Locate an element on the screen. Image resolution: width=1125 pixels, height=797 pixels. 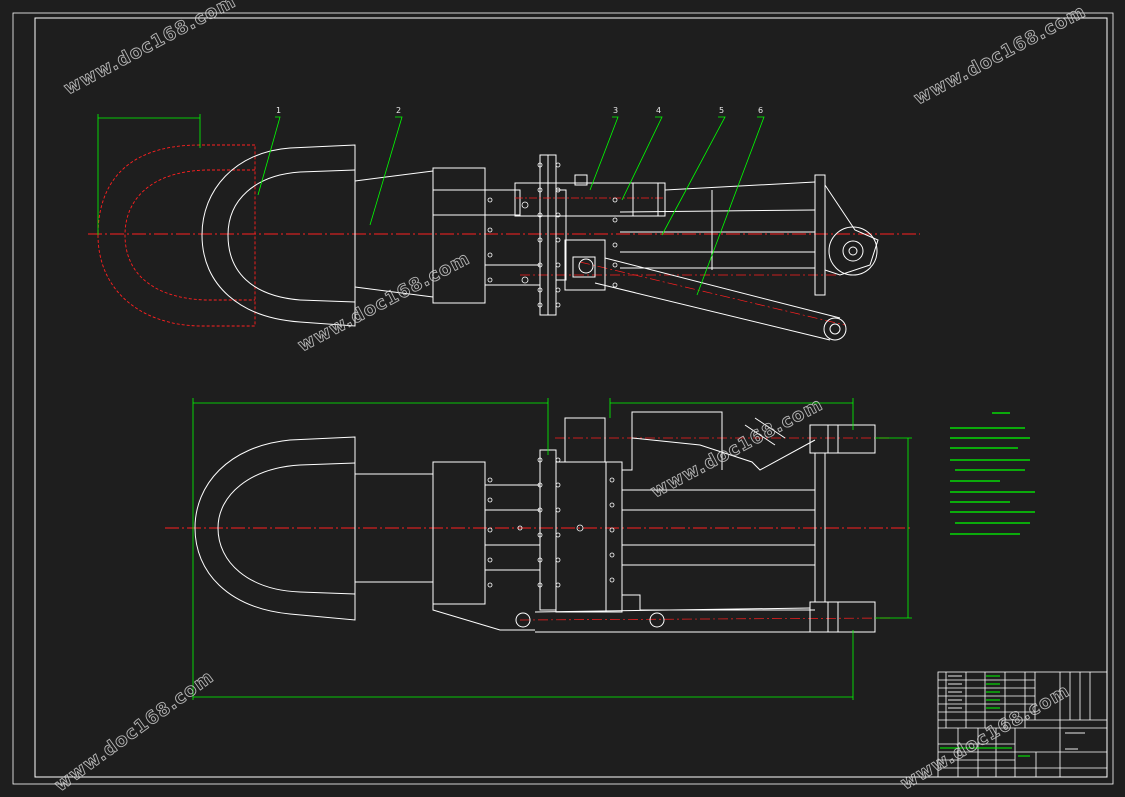
part-number-3: 3 is located at coordinates (615, 110).